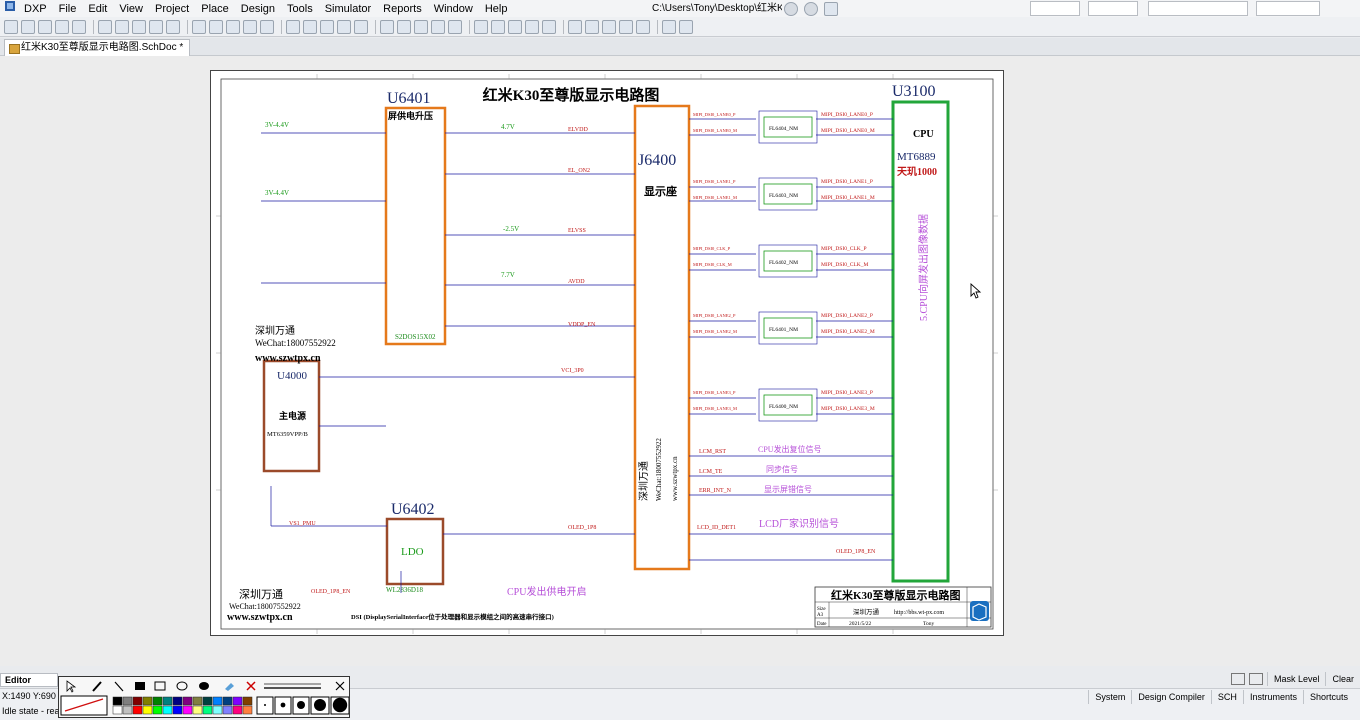 This screenshot has height=720, width=1360. I want to click on rect-tool-icon, so click(160, 686).